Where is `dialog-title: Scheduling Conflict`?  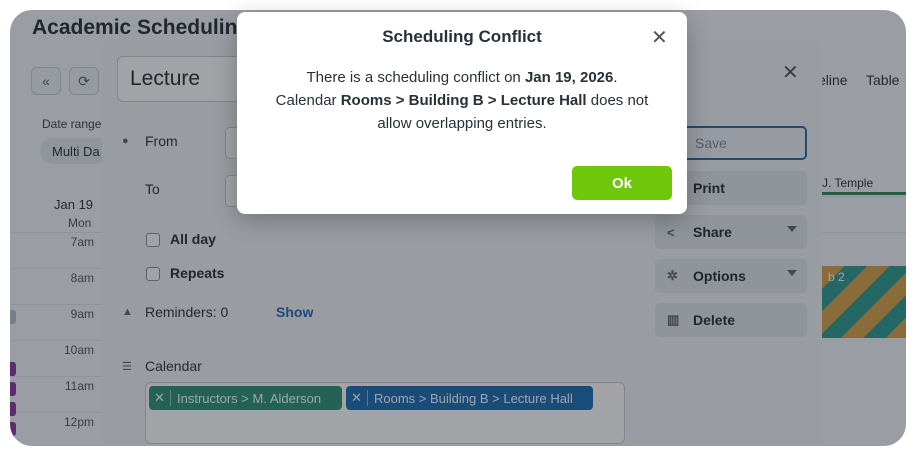 dialog-title: Scheduling Conflict is located at coordinates (462, 36).